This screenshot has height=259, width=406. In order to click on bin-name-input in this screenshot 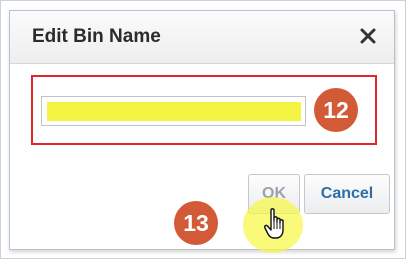, I will do `click(173, 111)`.